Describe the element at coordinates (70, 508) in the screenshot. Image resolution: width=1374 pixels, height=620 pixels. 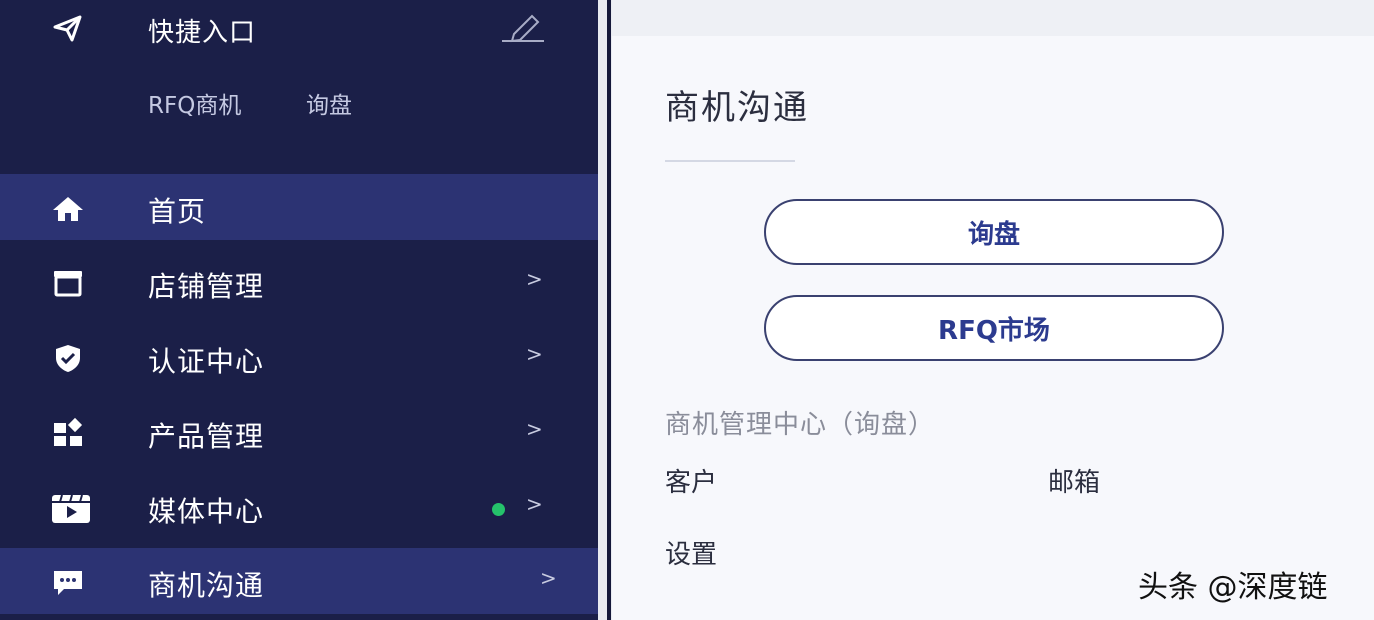
I see `video-icon` at that location.